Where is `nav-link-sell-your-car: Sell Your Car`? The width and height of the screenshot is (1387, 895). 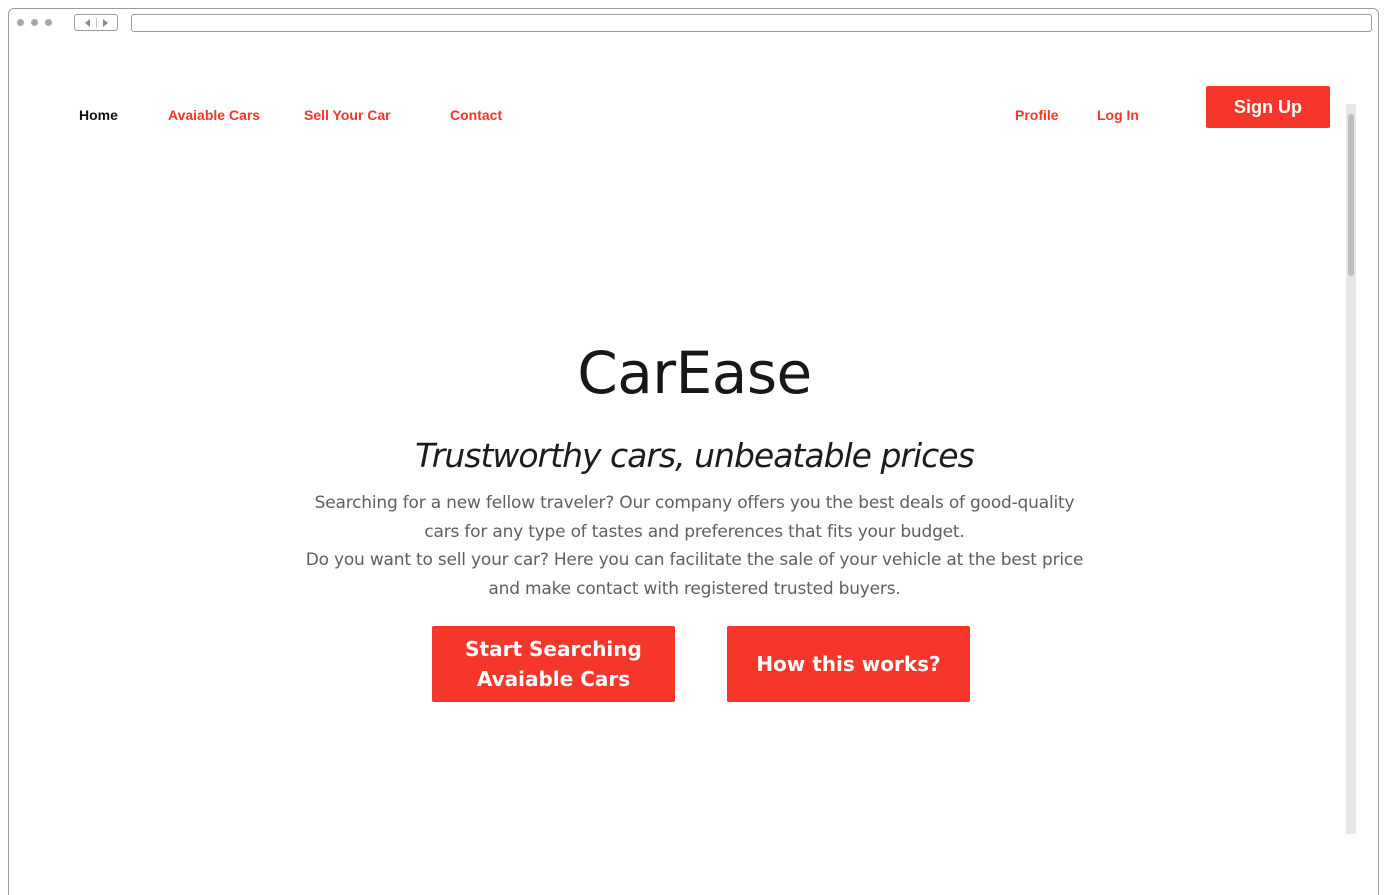 nav-link-sell-your-car: Sell Your Car is located at coordinates (347, 115).